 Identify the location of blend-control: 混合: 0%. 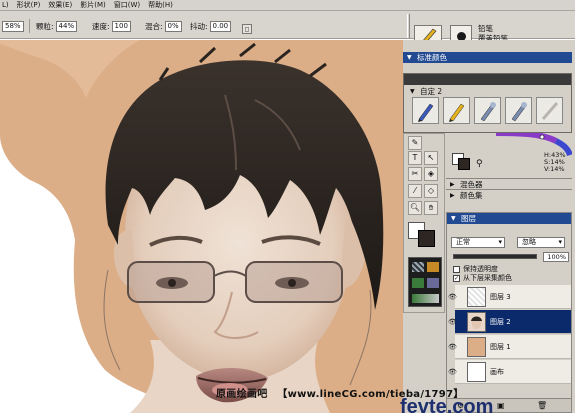
(163, 26).